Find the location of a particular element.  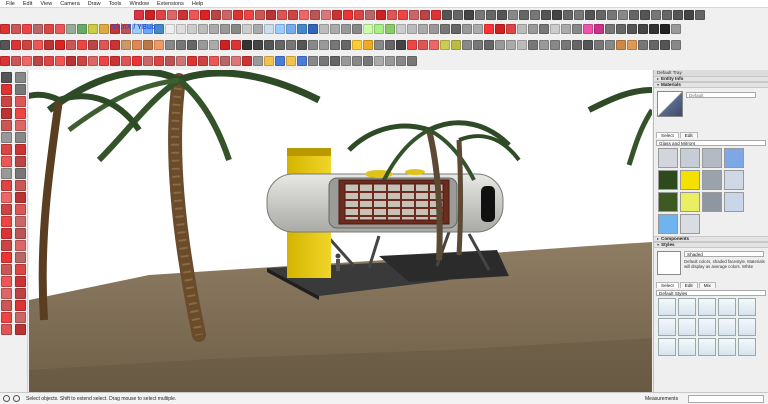

material-name-field: Default is located at coordinates (721, 95).